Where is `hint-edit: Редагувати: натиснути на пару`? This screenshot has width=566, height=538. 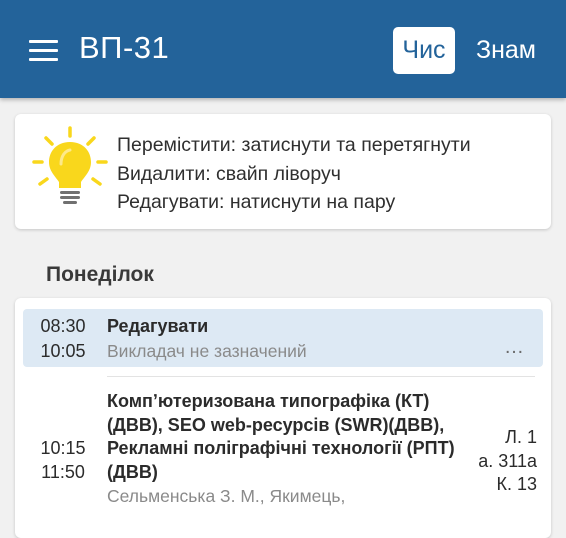
hint-edit: Редагувати: натиснути на пару is located at coordinates (256, 202).